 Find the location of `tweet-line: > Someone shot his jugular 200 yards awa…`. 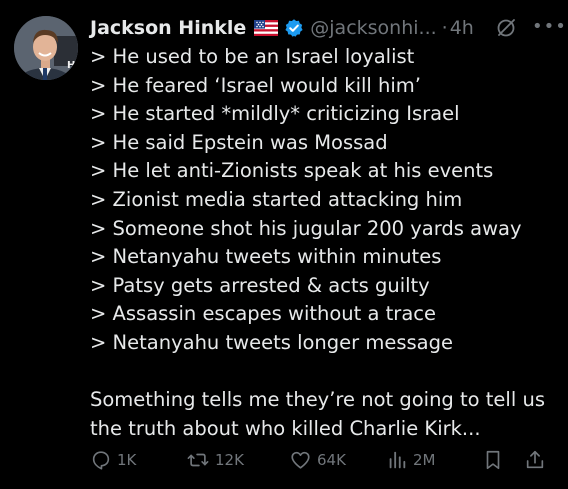

tweet-line: > Someone shot his jugular 200 yards awa… is located at coordinates (306, 228).